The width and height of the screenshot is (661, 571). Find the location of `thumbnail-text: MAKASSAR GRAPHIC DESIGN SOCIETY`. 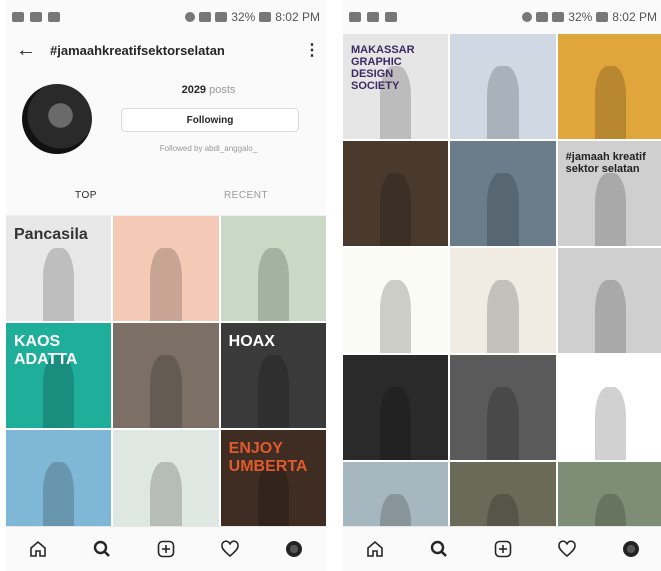

thumbnail-text: MAKASSAR GRAPHIC DESIGN SOCIETY is located at coordinates (383, 68).